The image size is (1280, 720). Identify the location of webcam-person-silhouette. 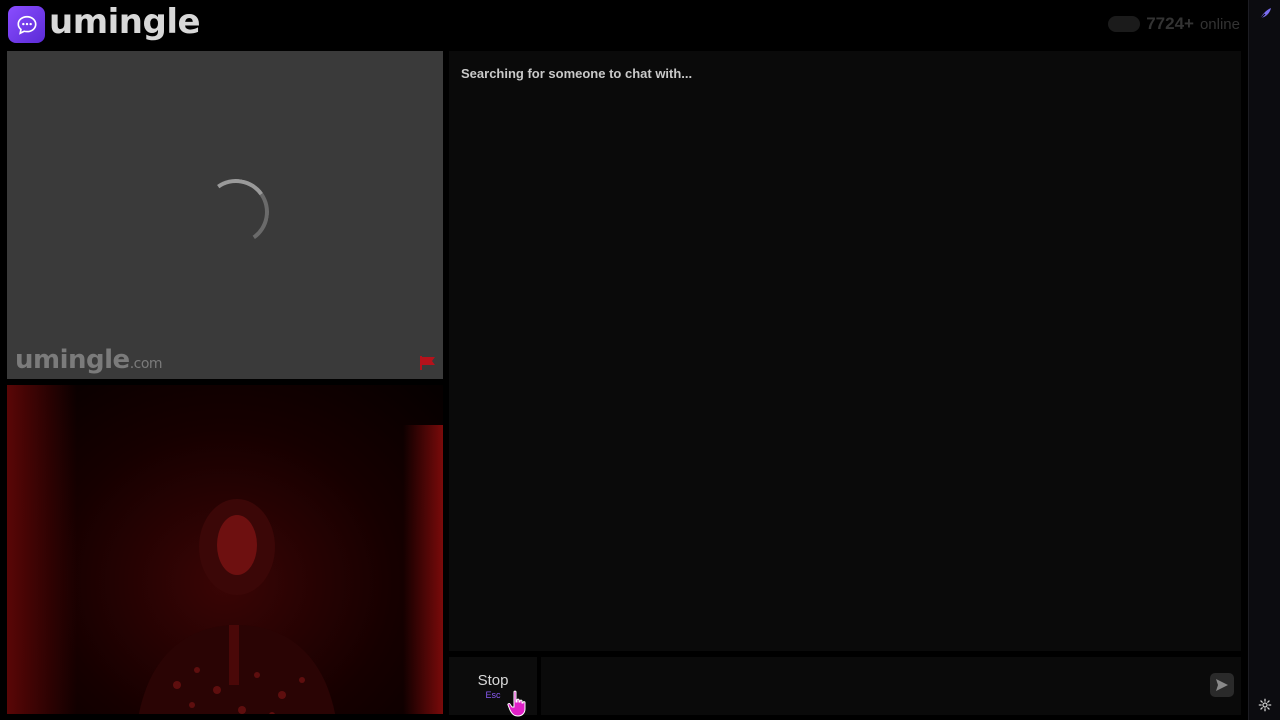
(237, 606).